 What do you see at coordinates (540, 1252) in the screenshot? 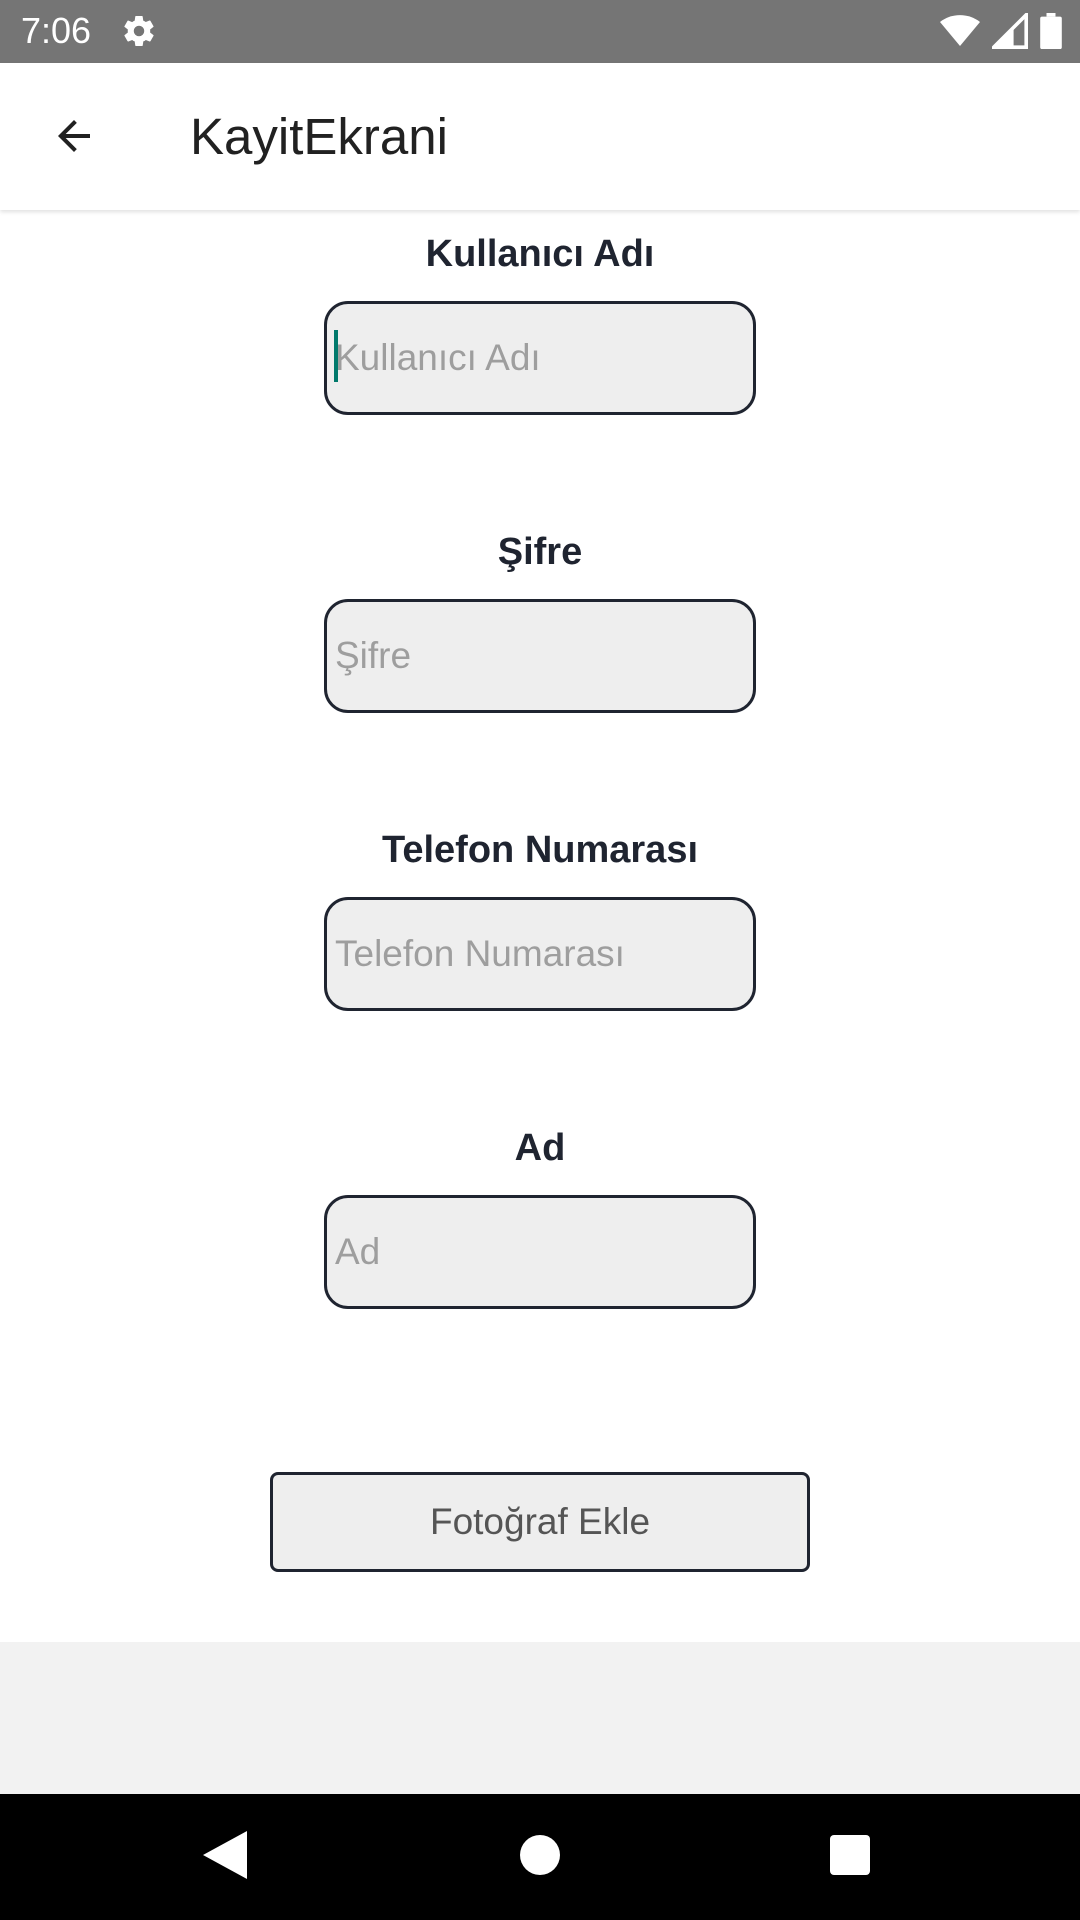
I see `name-input` at bounding box center [540, 1252].